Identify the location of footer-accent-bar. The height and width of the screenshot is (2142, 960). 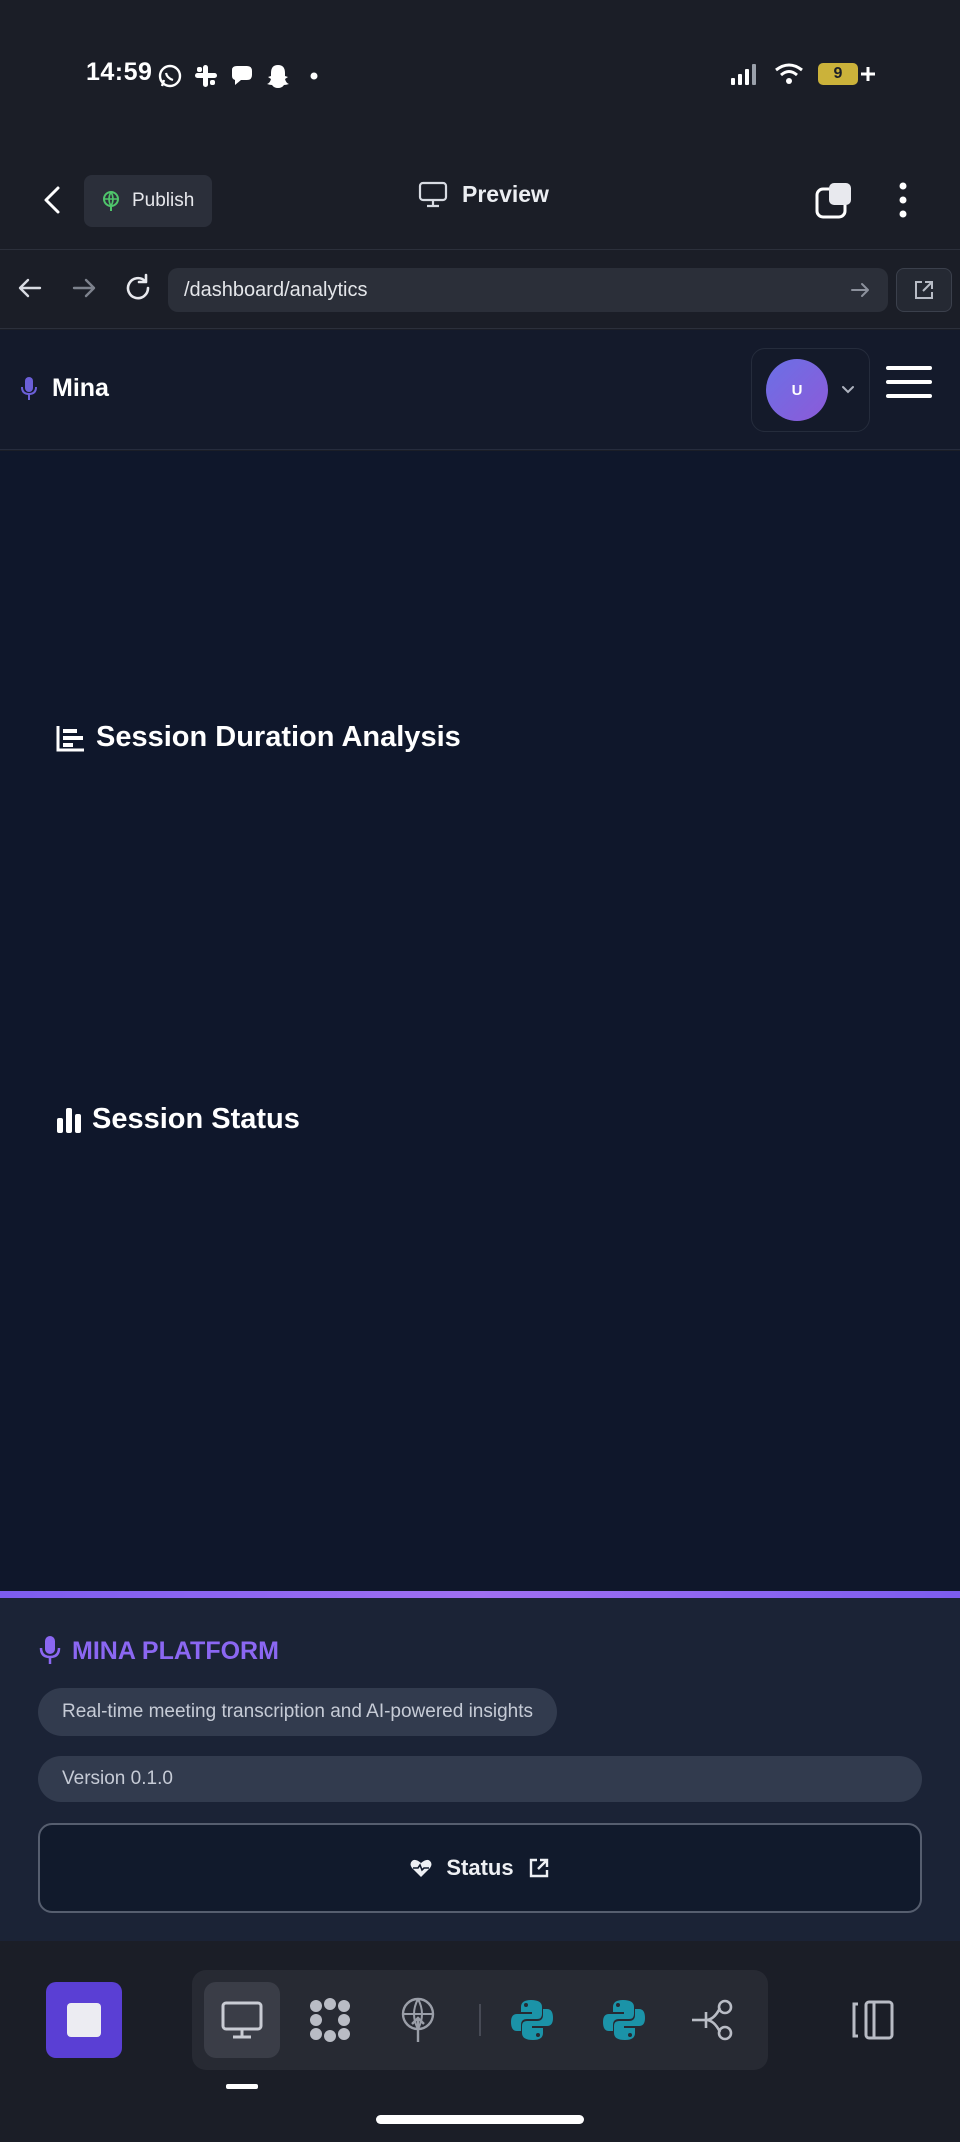
(480, 1594).